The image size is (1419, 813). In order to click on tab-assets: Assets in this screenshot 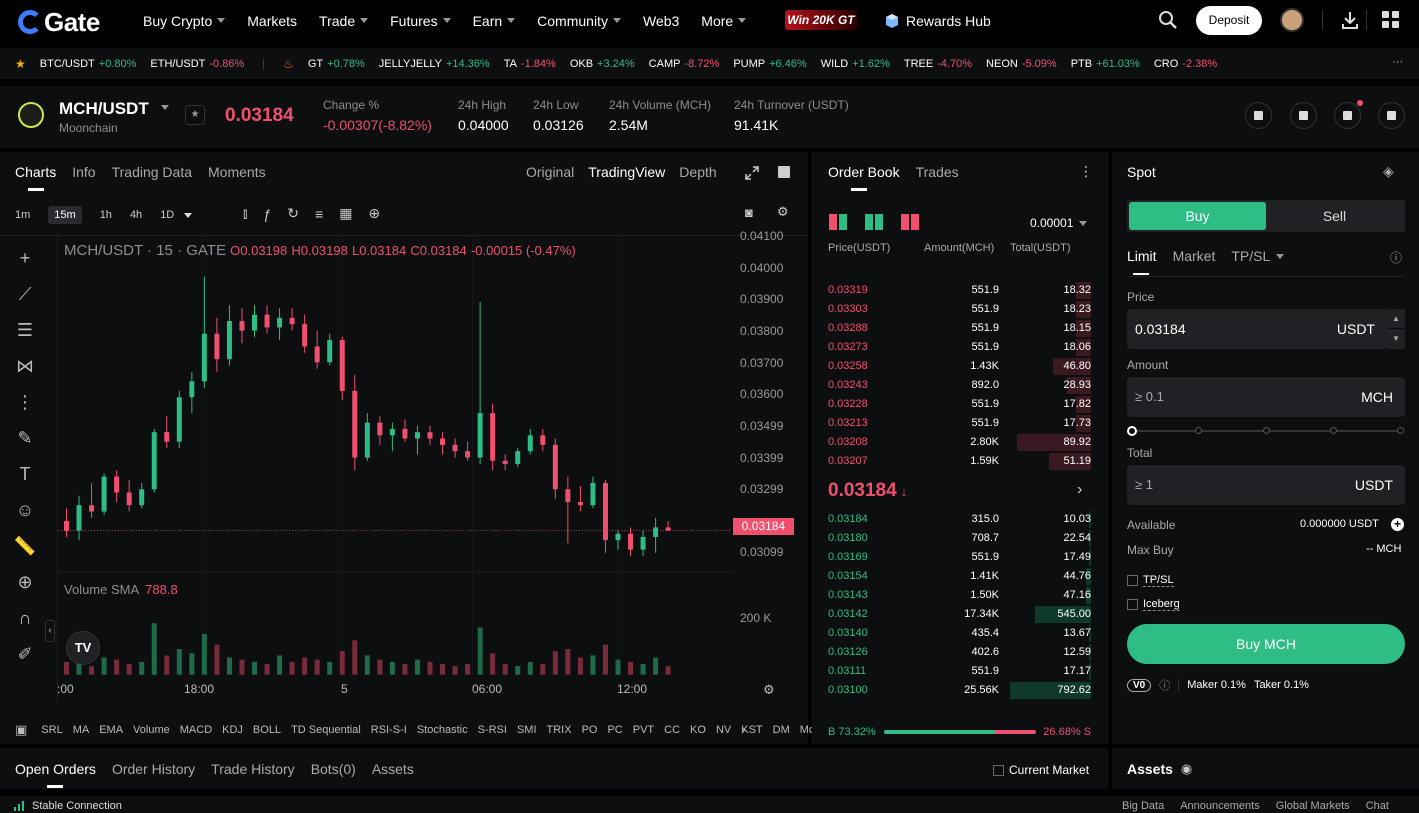, I will do `click(393, 769)`.